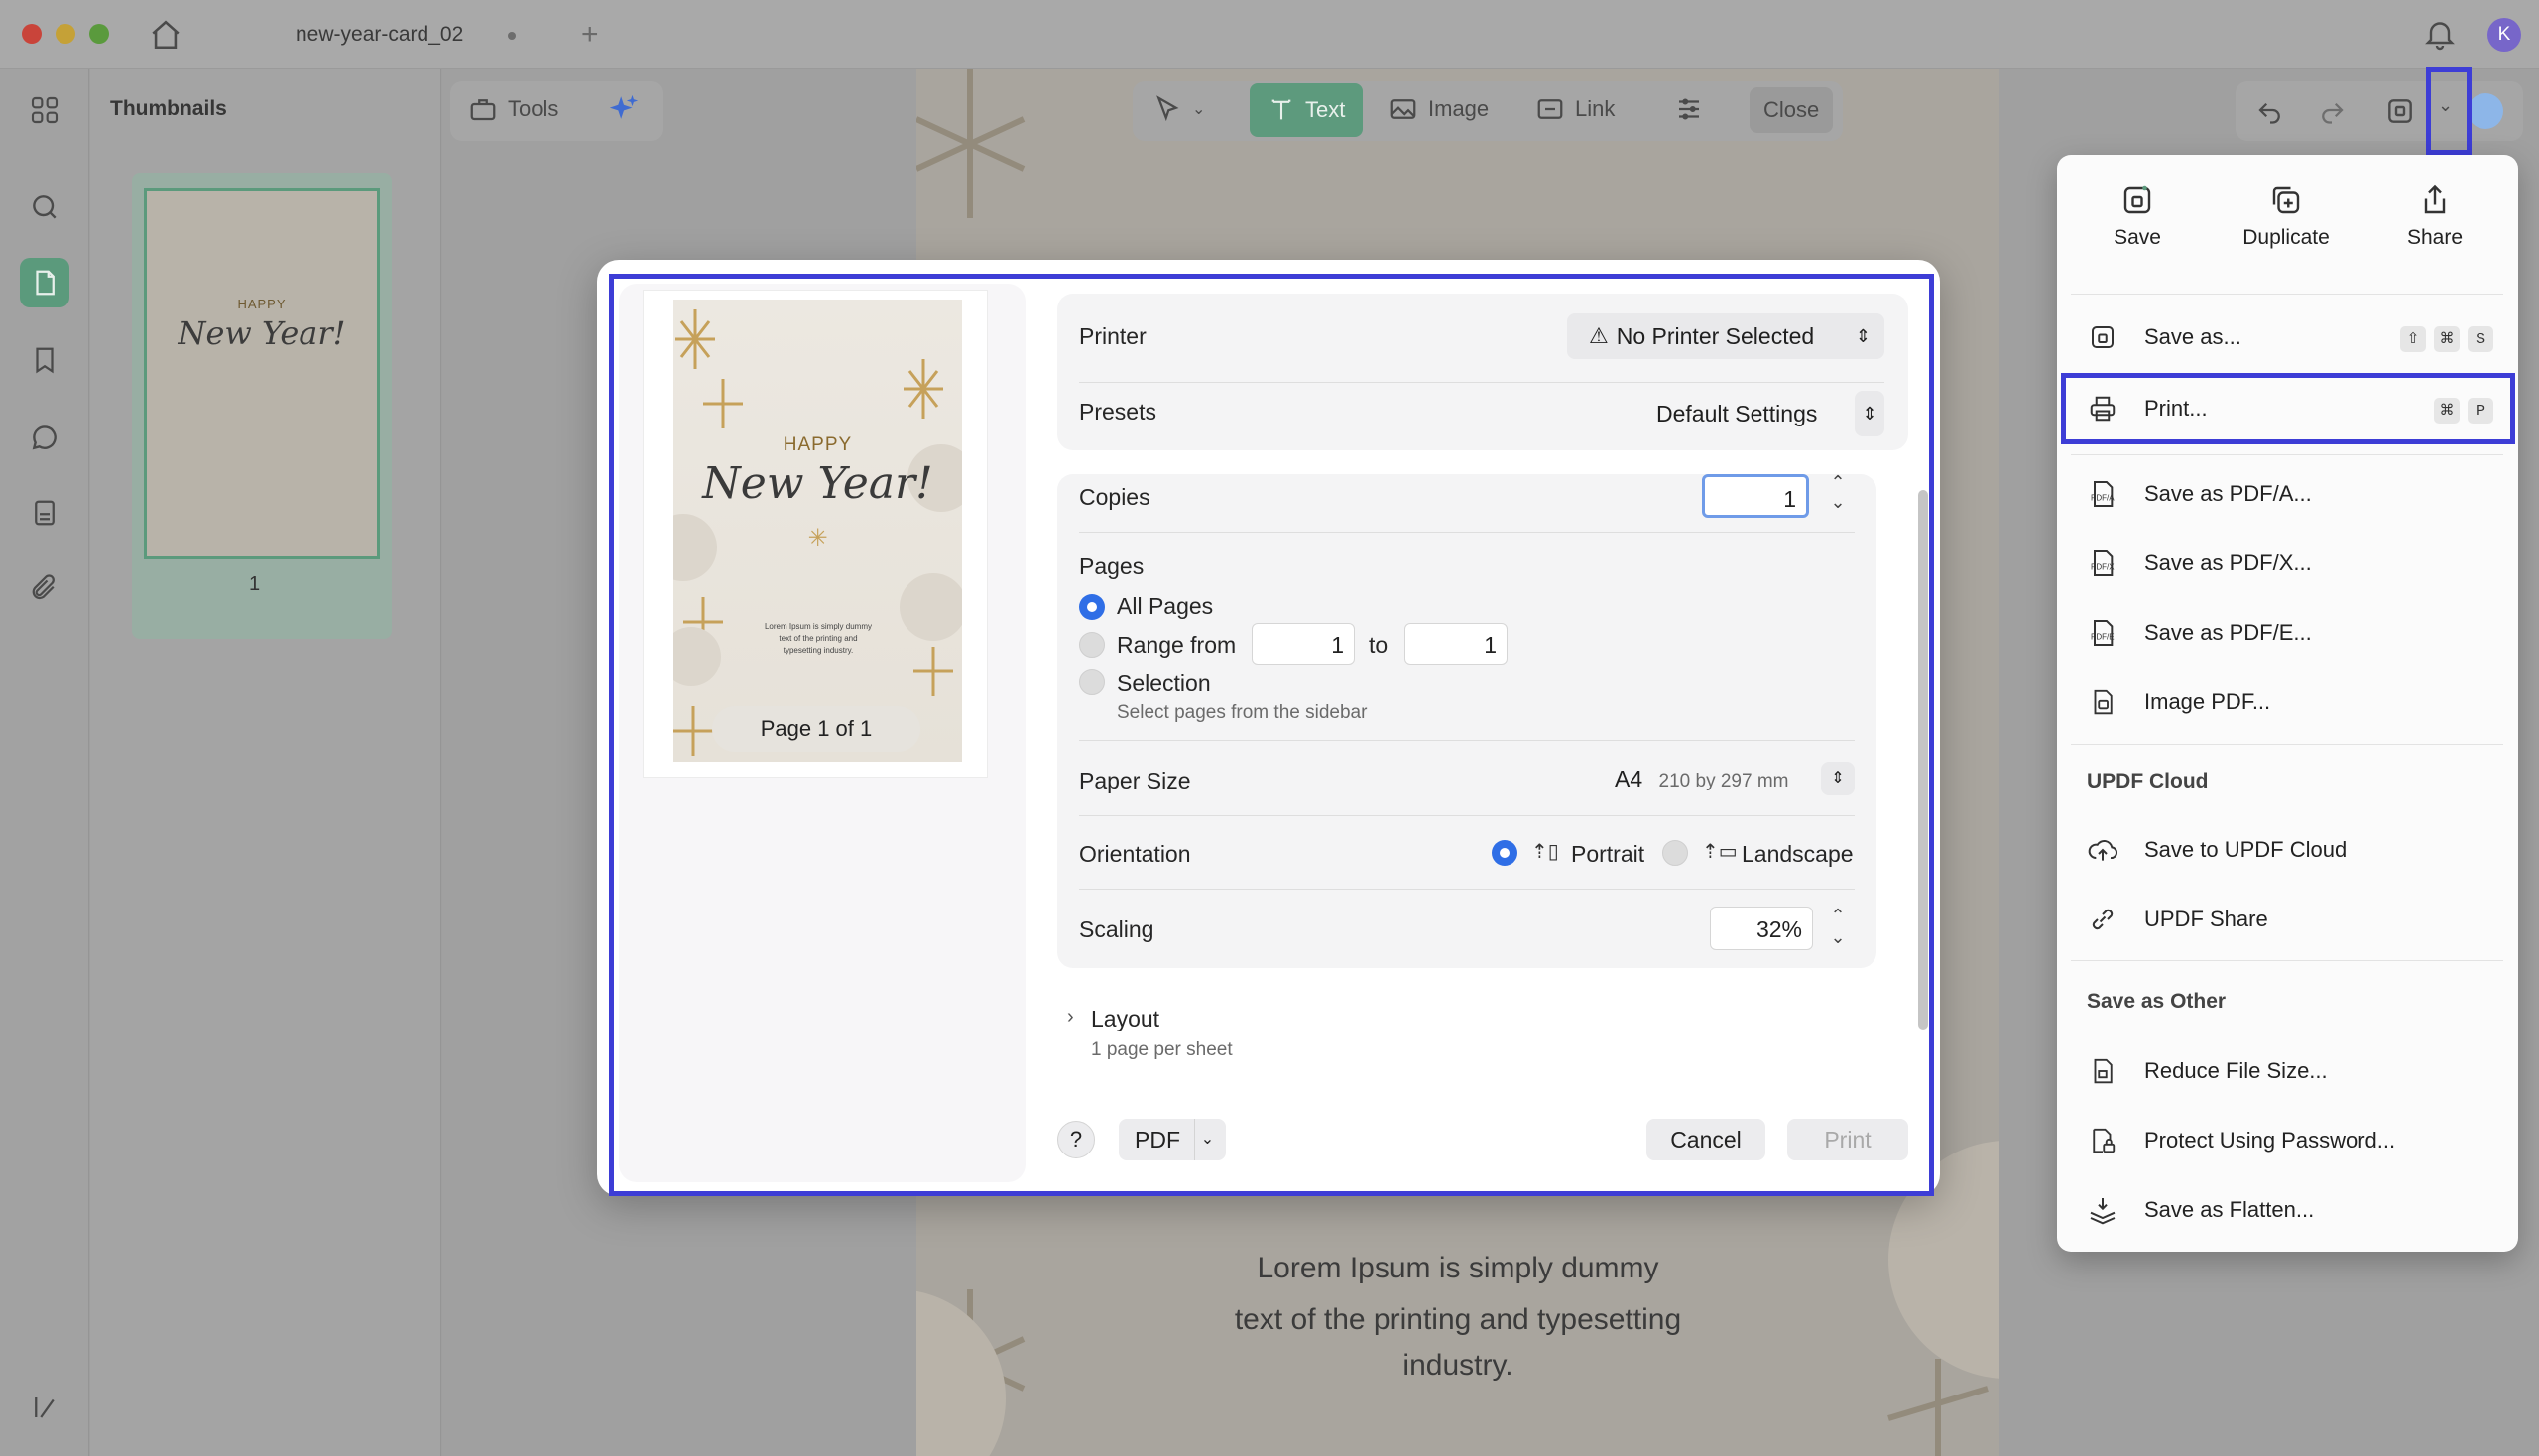 This screenshot has width=2539, height=1456. Describe the element at coordinates (483, 110) in the screenshot. I see `toolbox-icon` at that location.